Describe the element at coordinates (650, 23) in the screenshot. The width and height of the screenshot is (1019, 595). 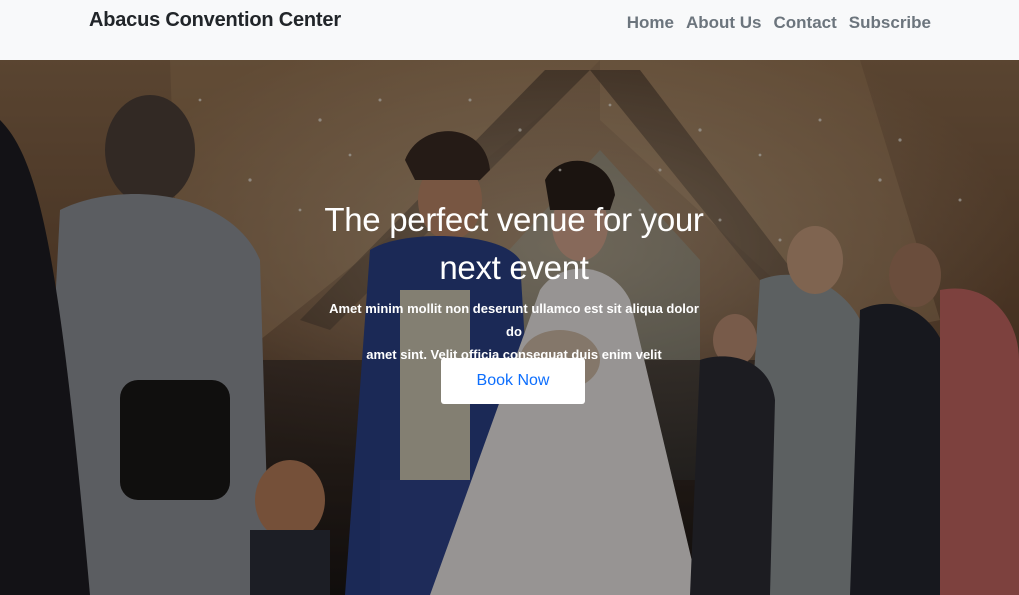
I see `nav-link-home: Home` at that location.